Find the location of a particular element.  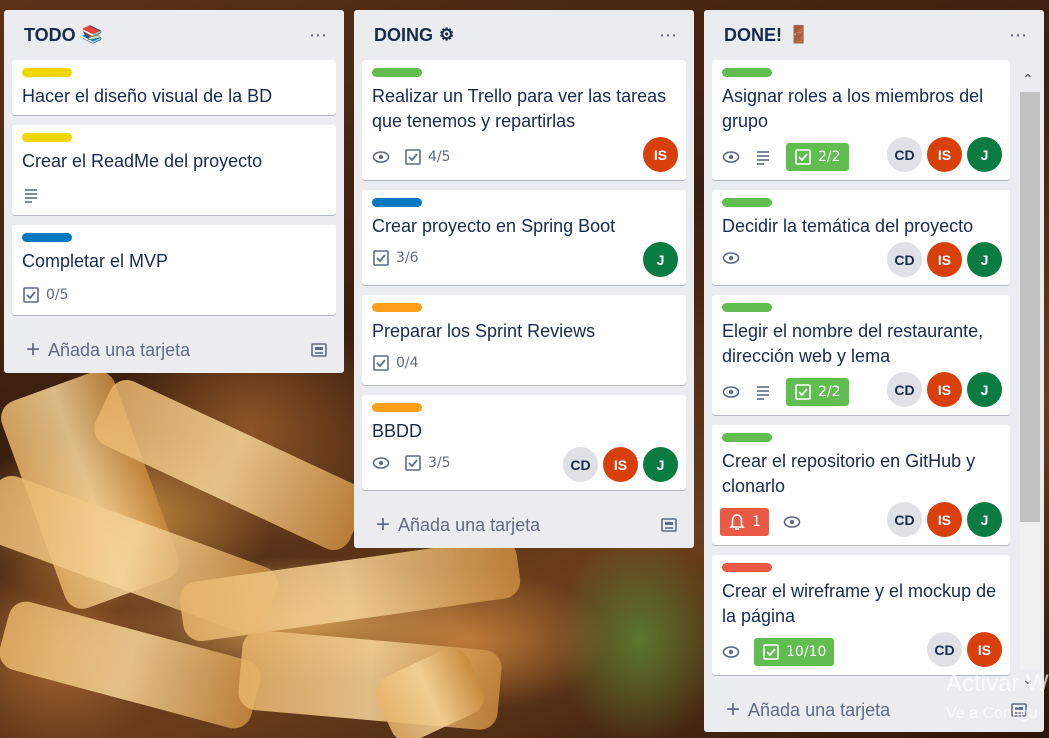

card-members: CD IS is located at coordinates (964, 649).